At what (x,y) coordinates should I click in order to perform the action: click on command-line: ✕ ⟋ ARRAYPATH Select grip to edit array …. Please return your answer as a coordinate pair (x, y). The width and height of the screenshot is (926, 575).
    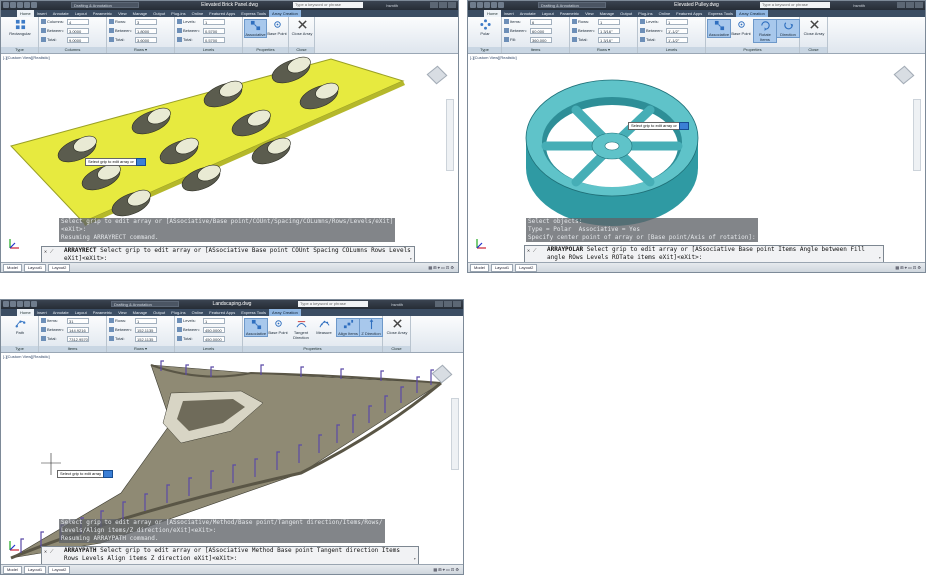
    Looking at the image, I should click on (230, 555).